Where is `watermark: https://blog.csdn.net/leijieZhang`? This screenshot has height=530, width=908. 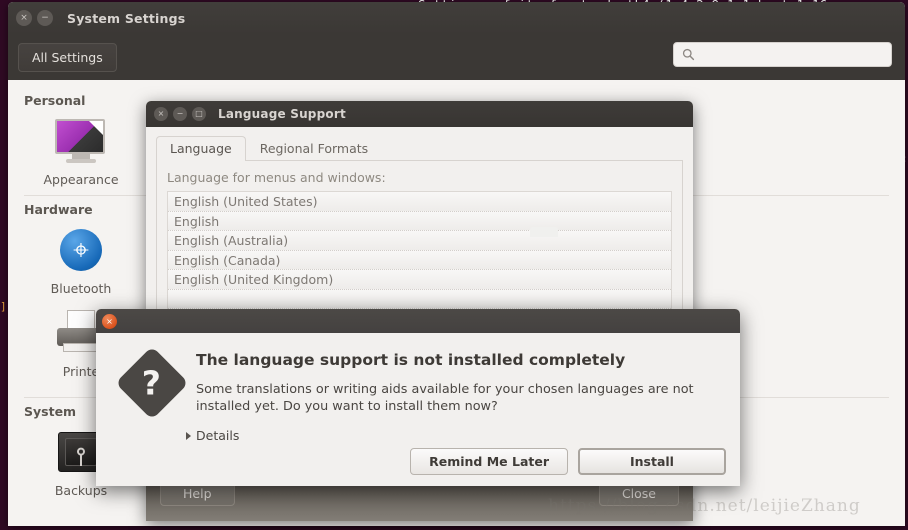 watermark: https://blog.csdn.net/leijieZhang is located at coordinates (704, 506).